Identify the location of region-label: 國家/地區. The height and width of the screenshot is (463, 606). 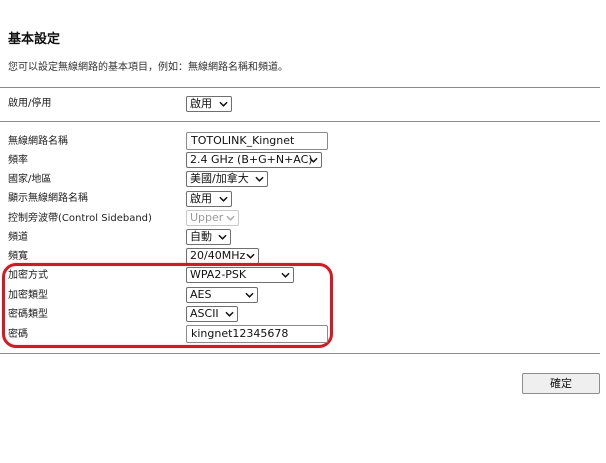
(30, 179).